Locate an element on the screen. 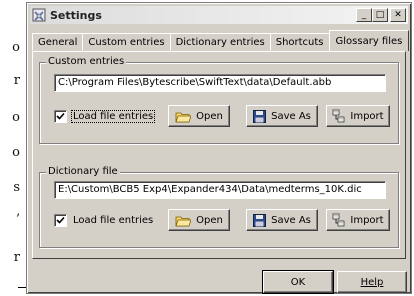 This screenshot has width=414, height=296. maximize-button: □ is located at coordinates (380, 15).